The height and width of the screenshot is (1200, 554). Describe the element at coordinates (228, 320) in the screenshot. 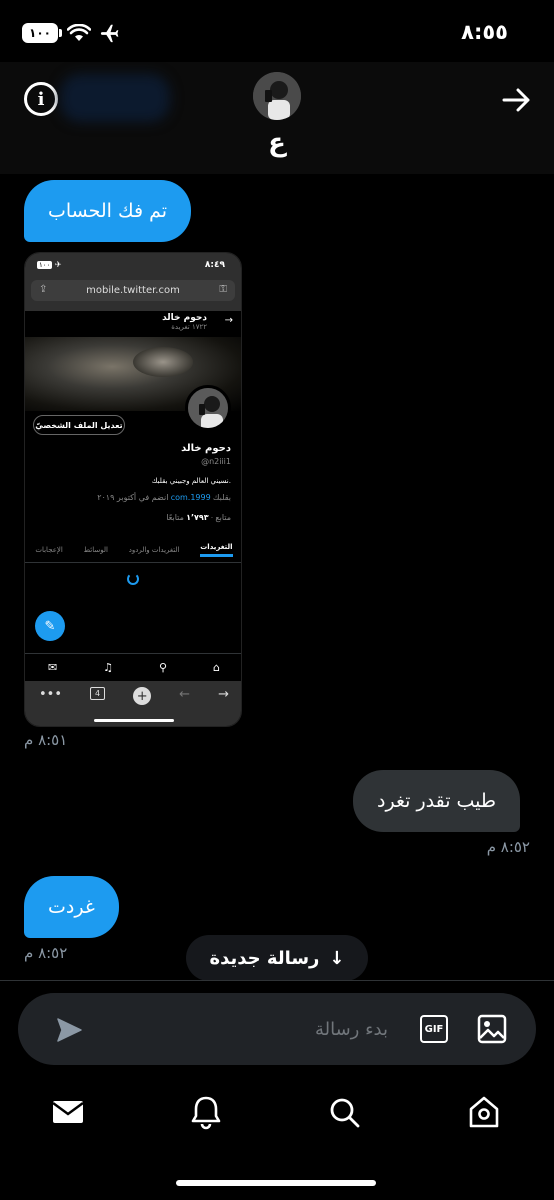

I see `shot-back-arrow-icon: →` at that location.